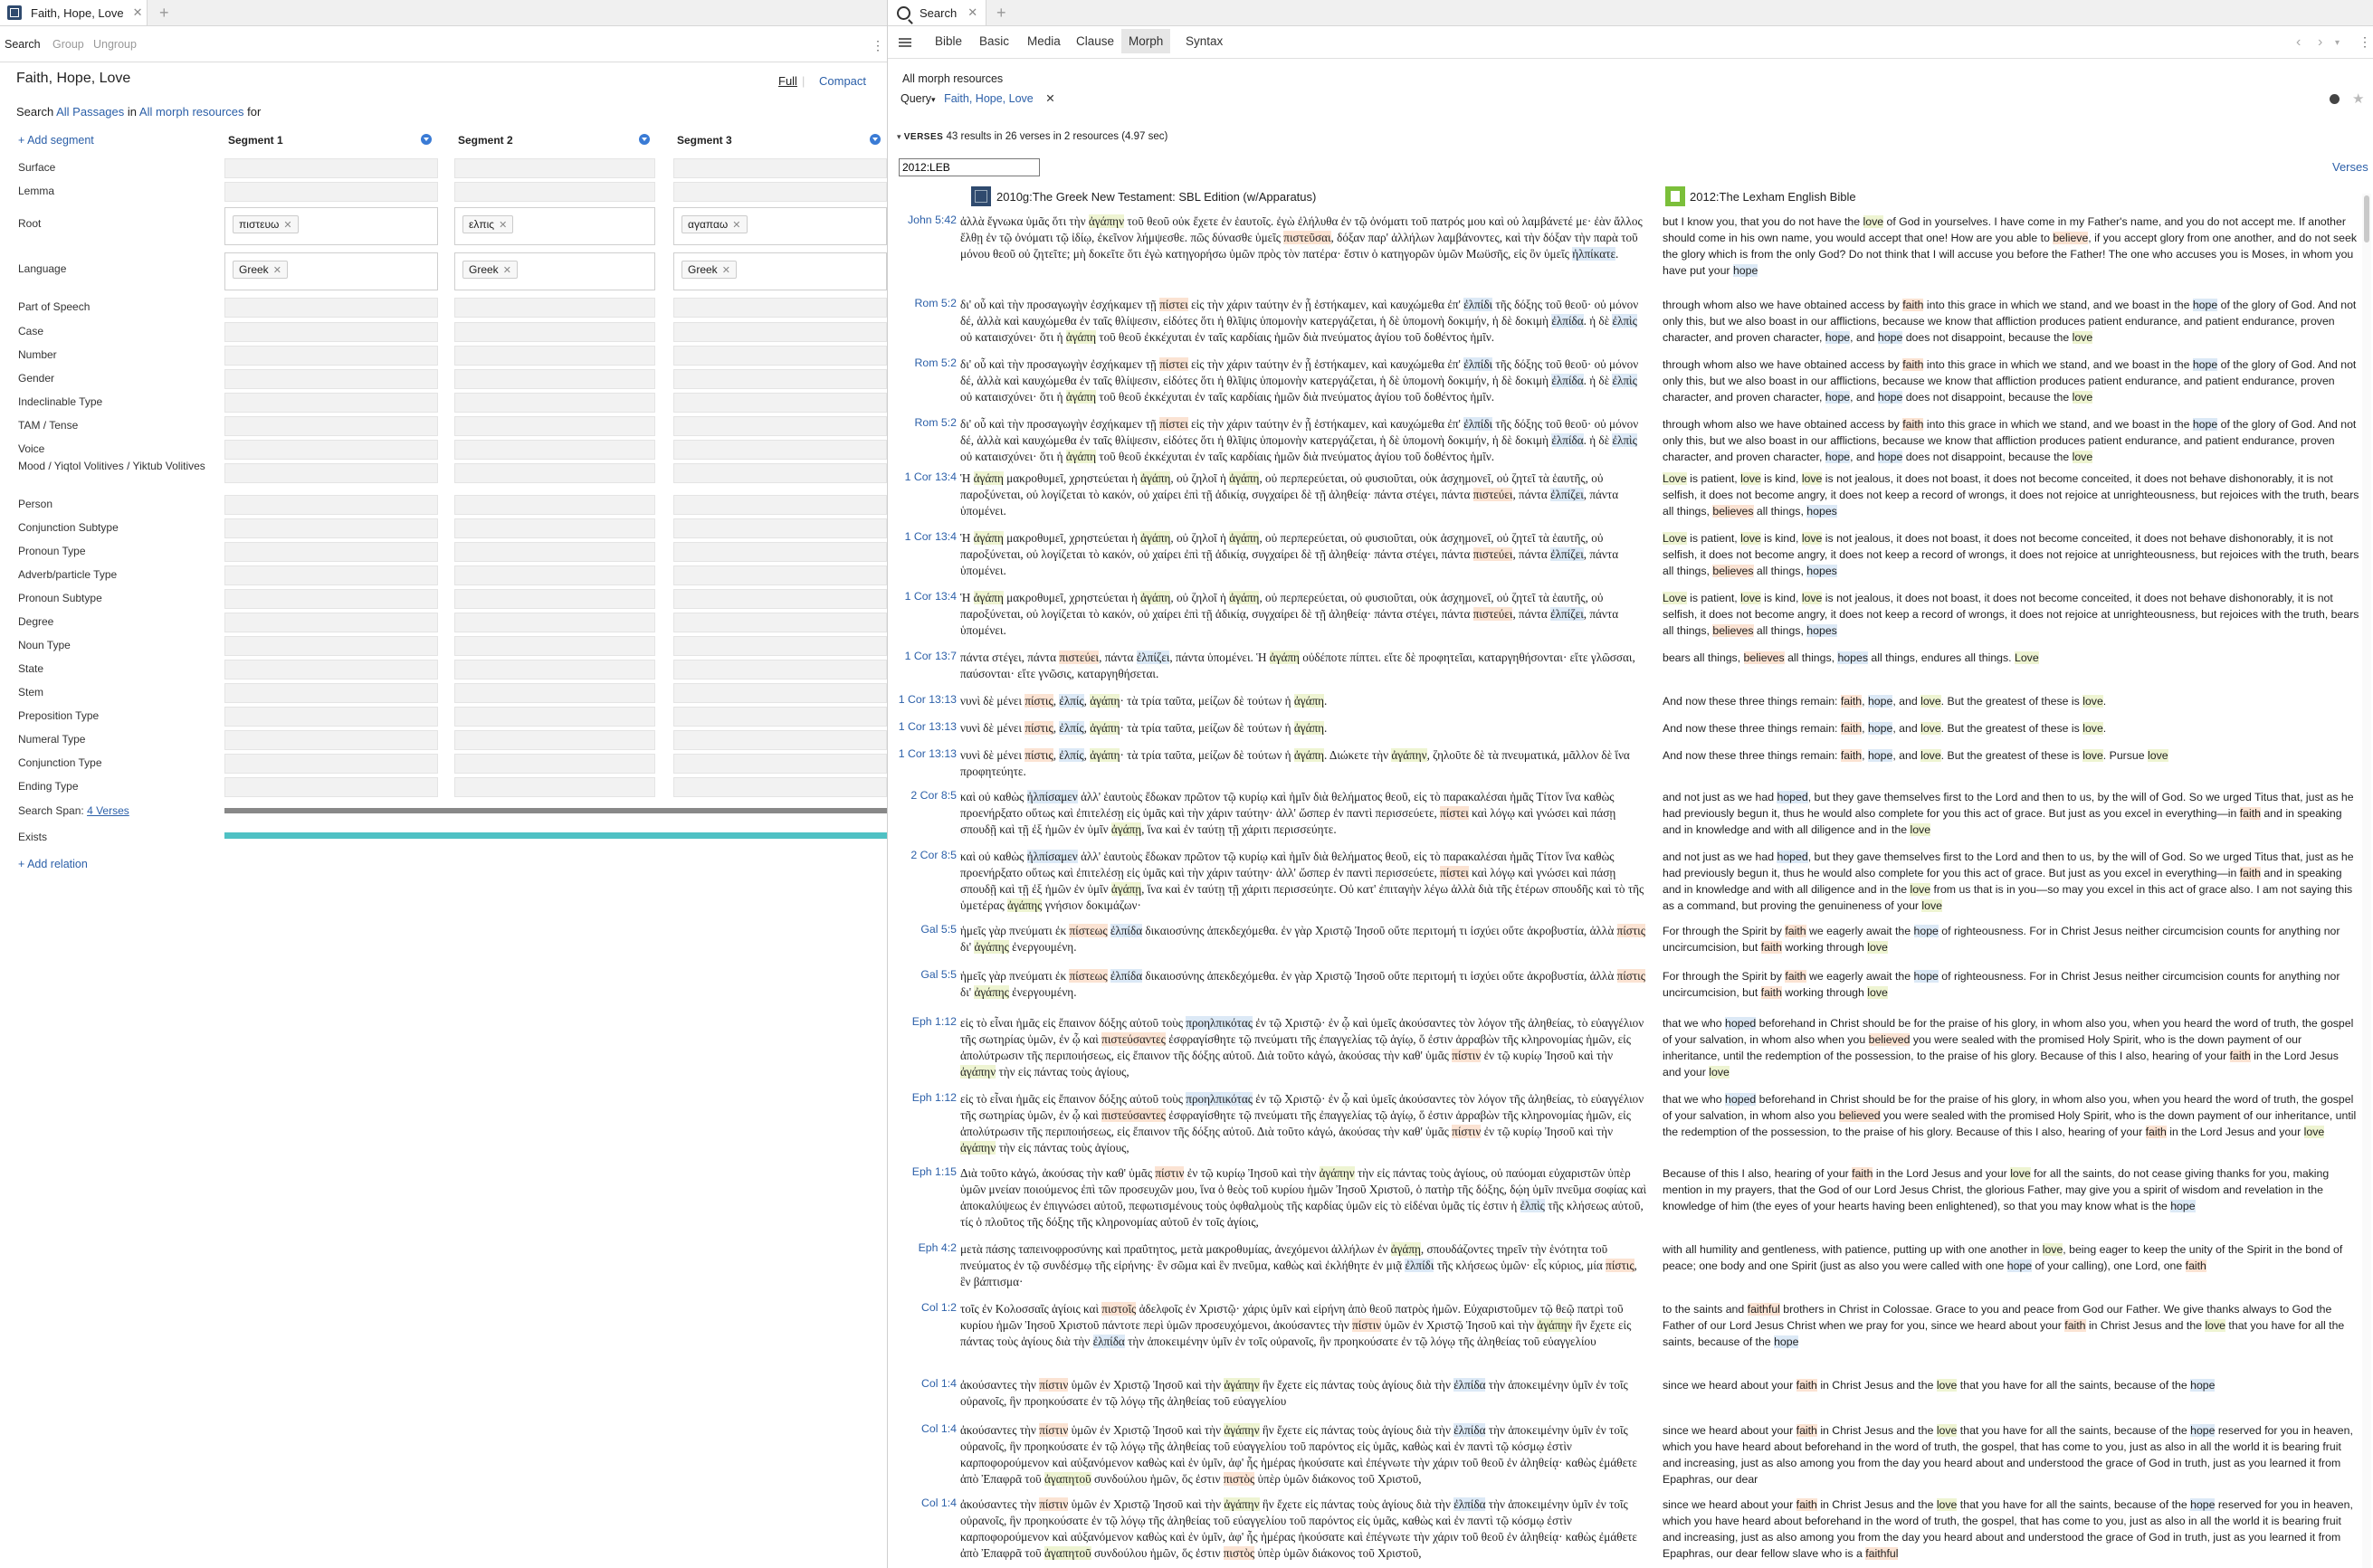 This screenshot has height=1568, width=2373. I want to click on clear-query-icon: ✕, so click(1050, 99).